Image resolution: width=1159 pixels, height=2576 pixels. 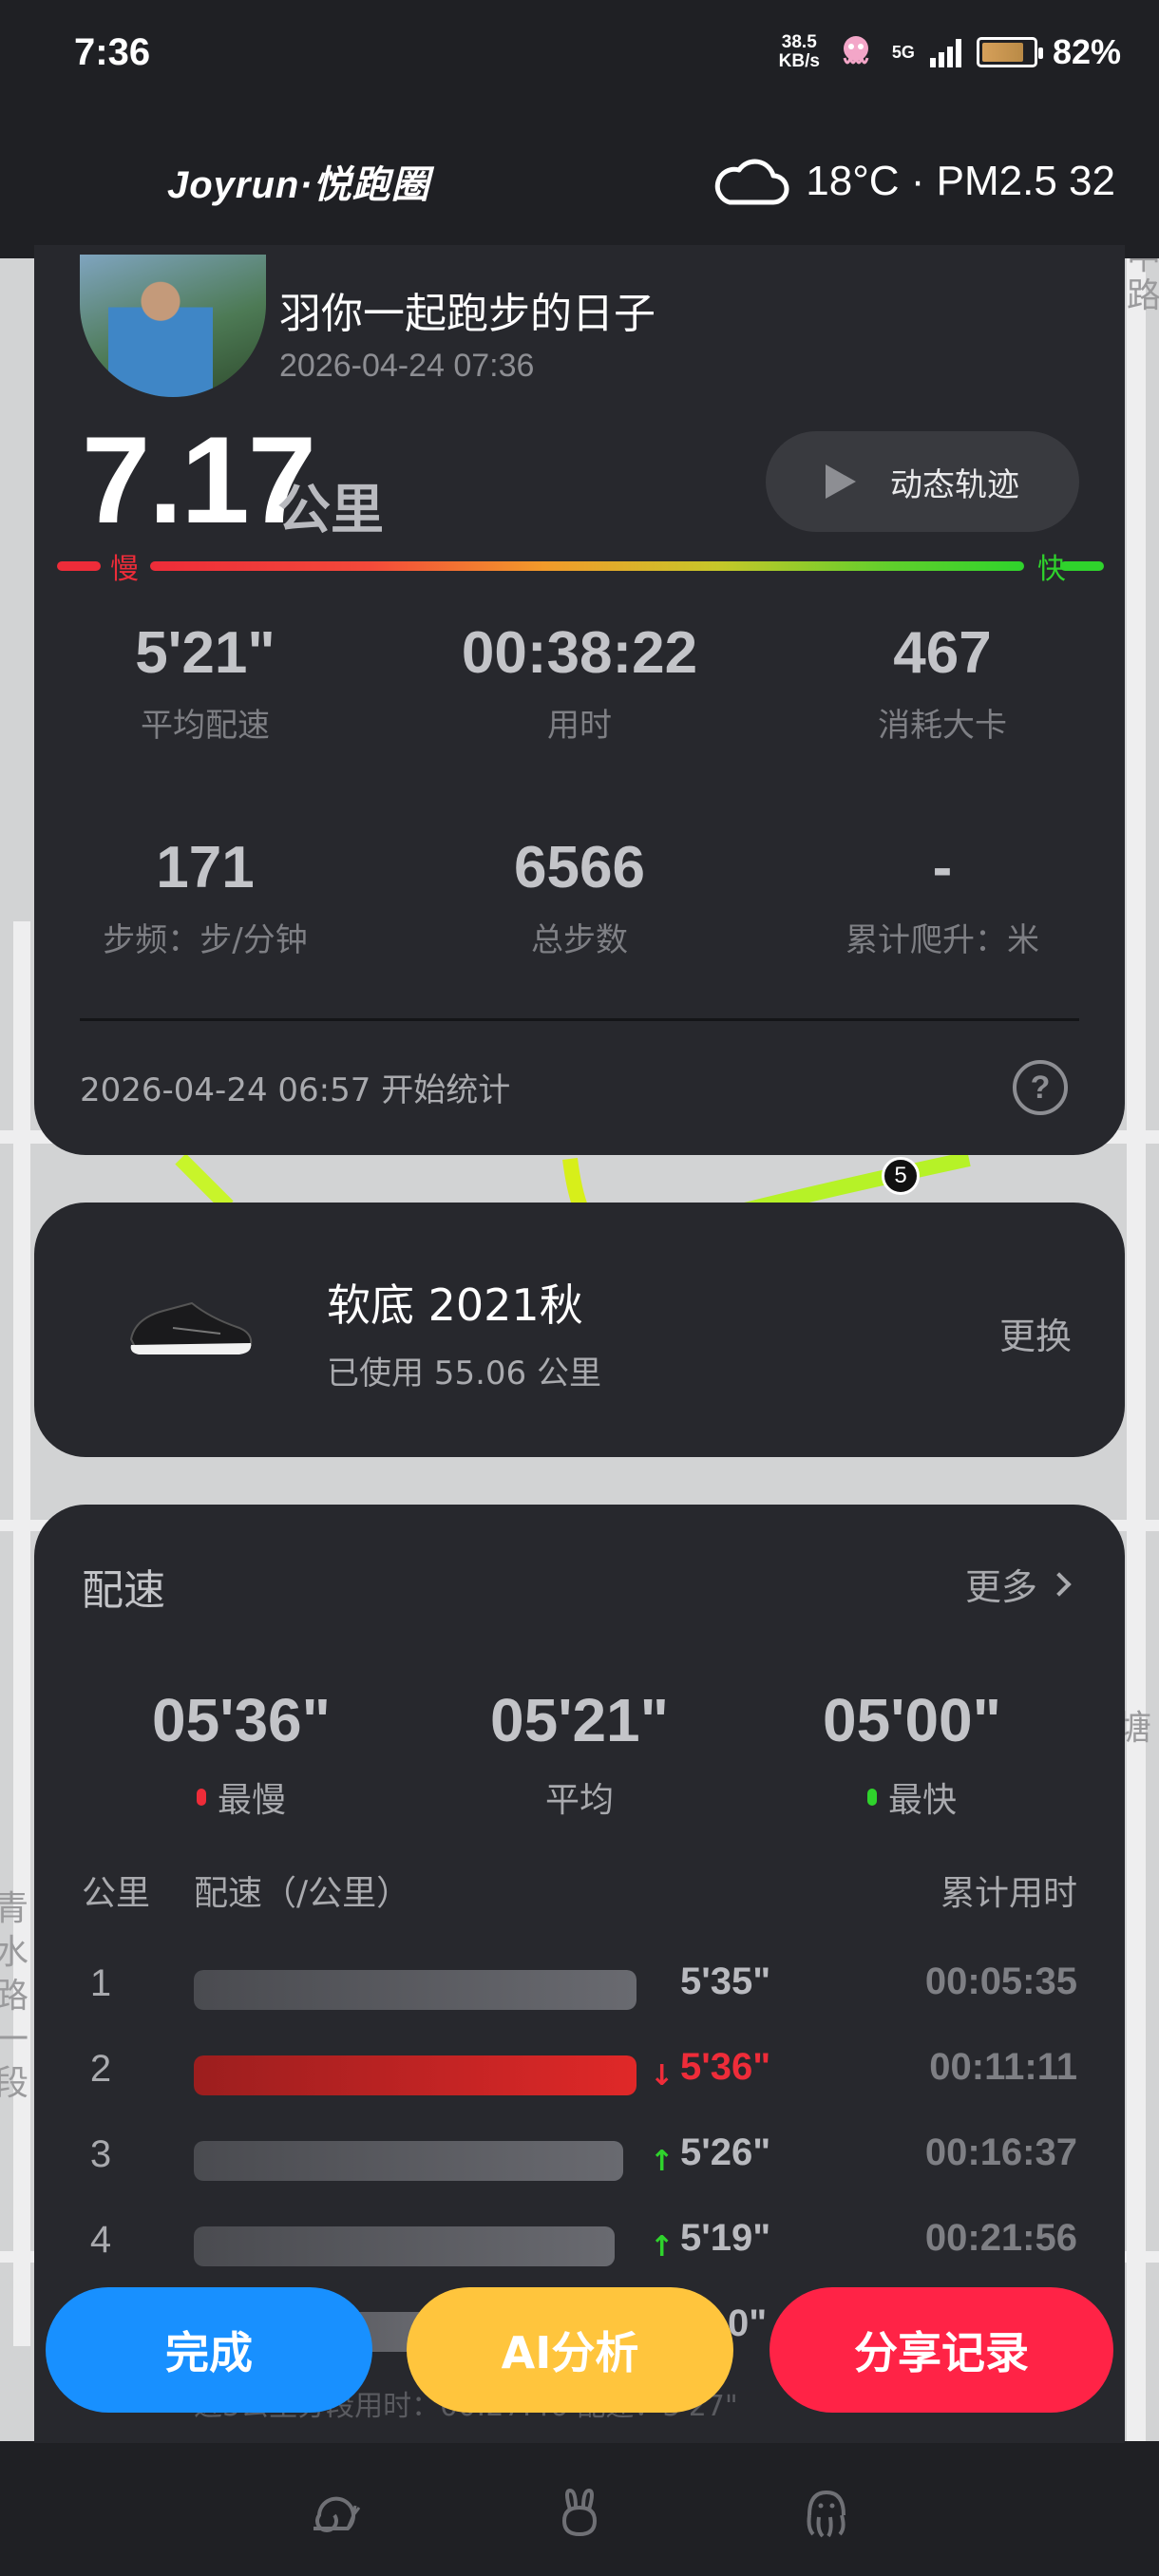 I want to click on divider, so click(x=579, y=1019).